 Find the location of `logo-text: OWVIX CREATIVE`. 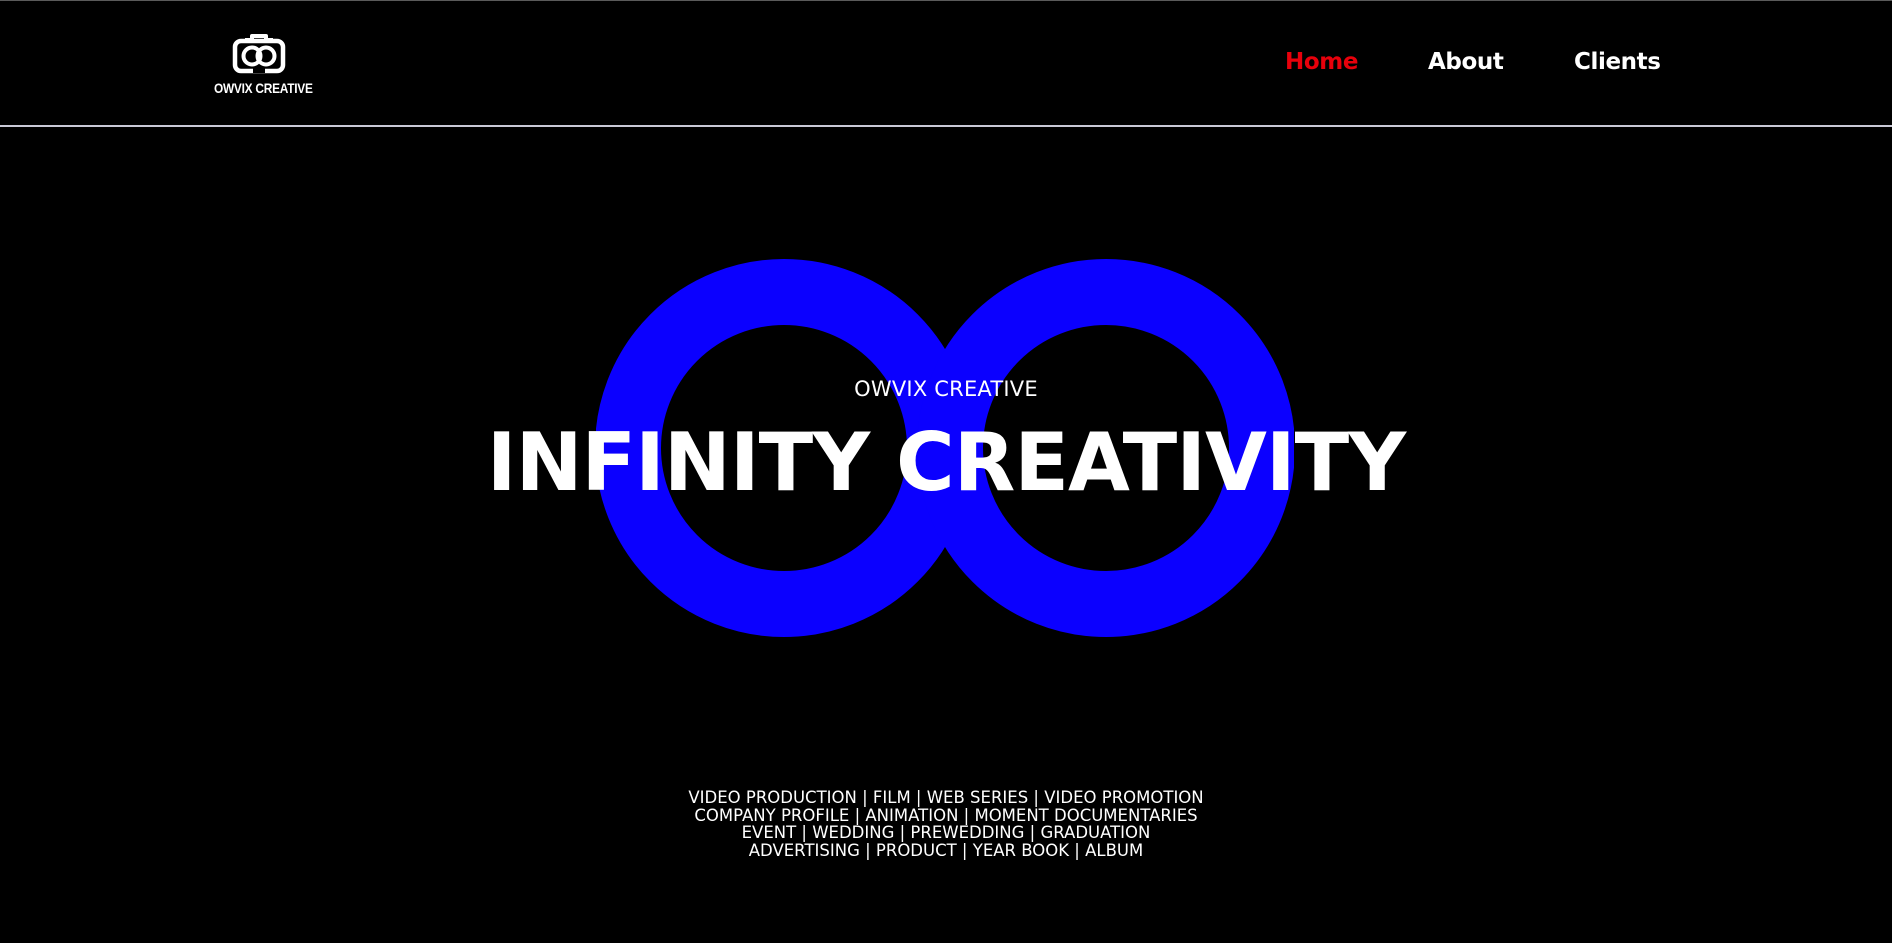

logo-text: OWVIX CREATIVE is located at coordinates (263, 88).